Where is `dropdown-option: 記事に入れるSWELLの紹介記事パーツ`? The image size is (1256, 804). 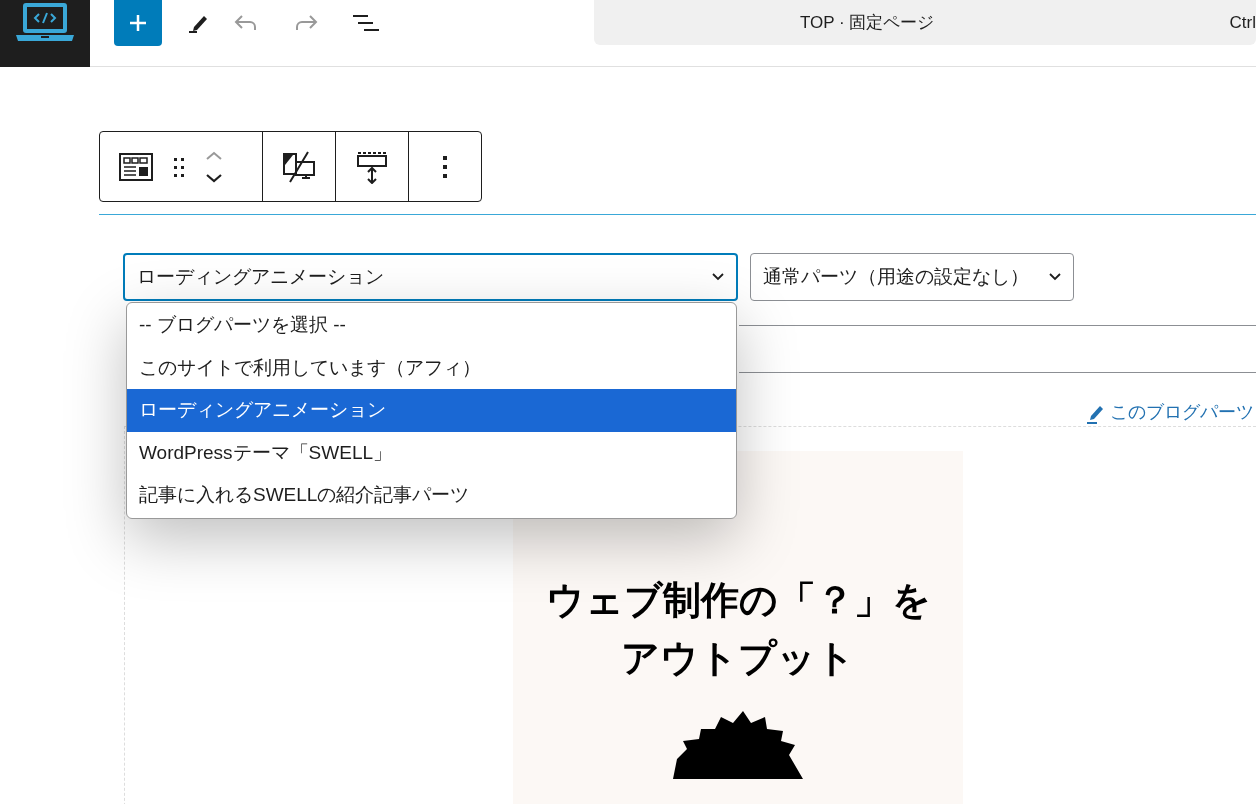
dropdown-option: 記事に入れるSWELLの紹介記事パーツ is located at coordinates (431, 495).